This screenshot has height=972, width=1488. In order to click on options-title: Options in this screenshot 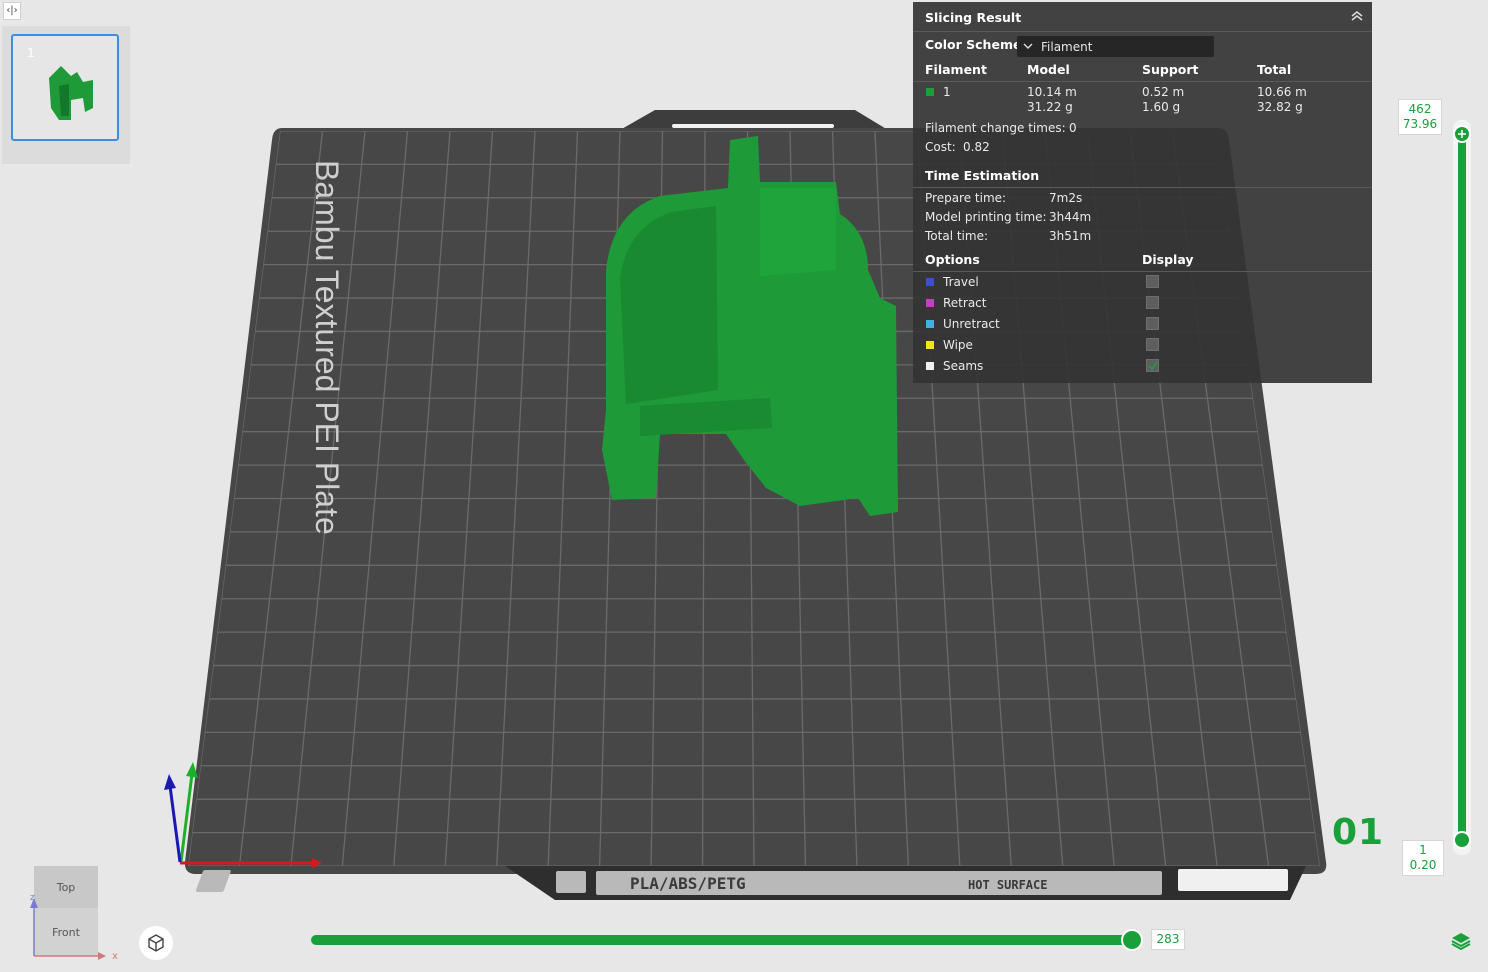, I will do `click(952, 259)`.